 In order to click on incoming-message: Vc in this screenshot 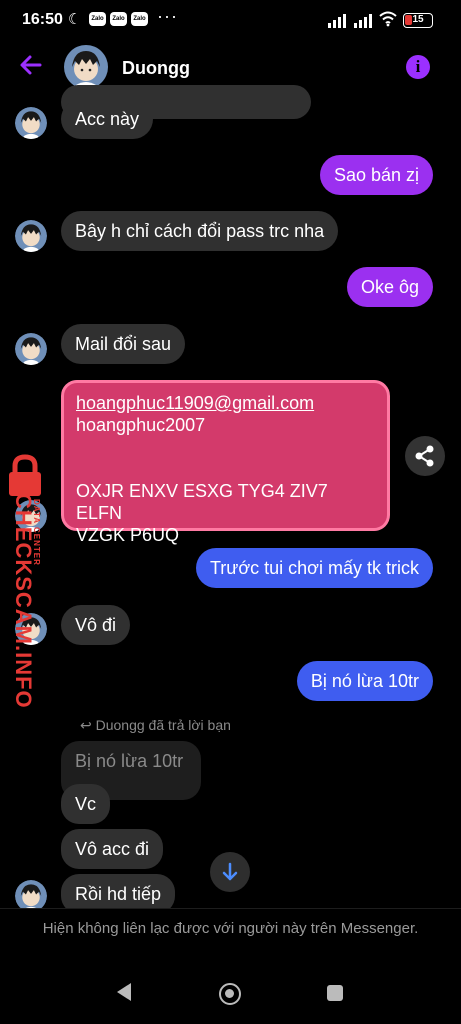, I will do `click(86, 804)`.